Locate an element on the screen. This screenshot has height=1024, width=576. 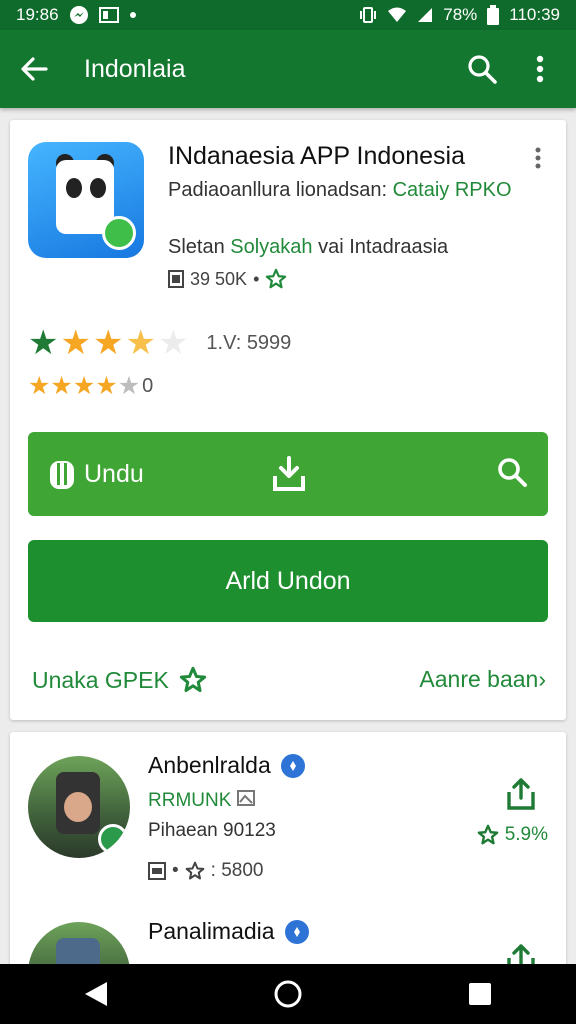
arrow-left-icon is located at coordinates (34, 69).